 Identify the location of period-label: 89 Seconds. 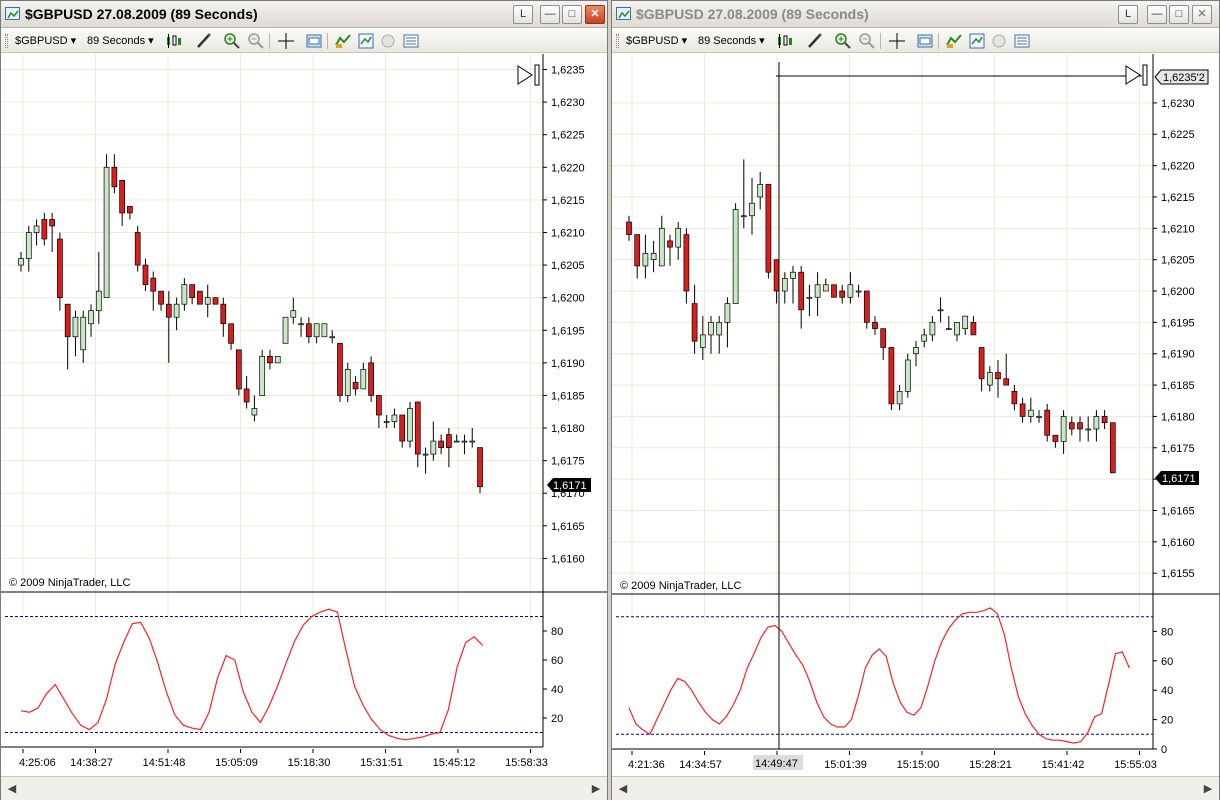
(116, 41).